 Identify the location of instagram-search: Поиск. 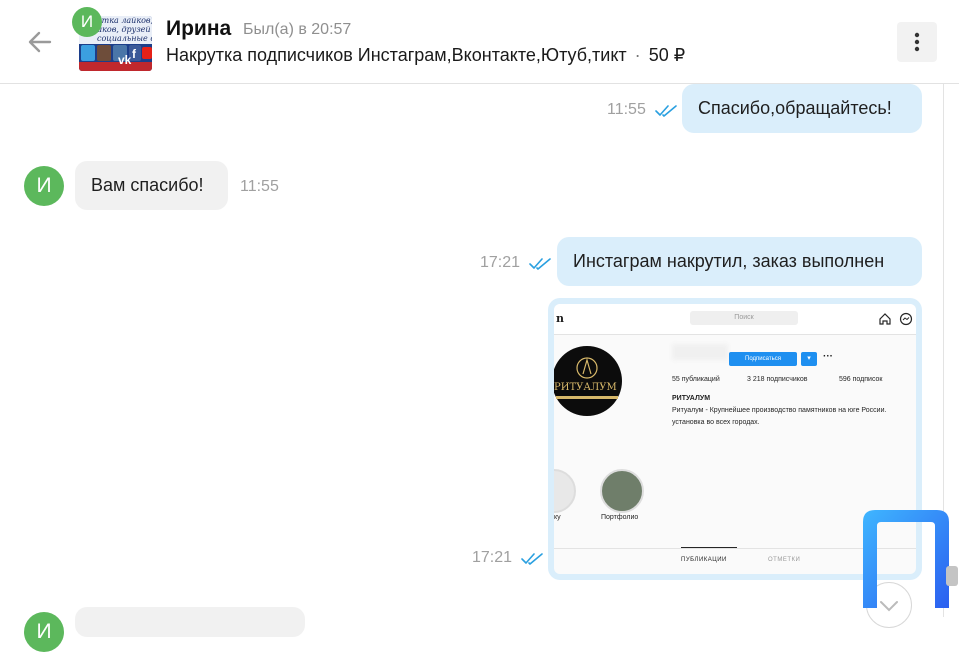
(744, 318).